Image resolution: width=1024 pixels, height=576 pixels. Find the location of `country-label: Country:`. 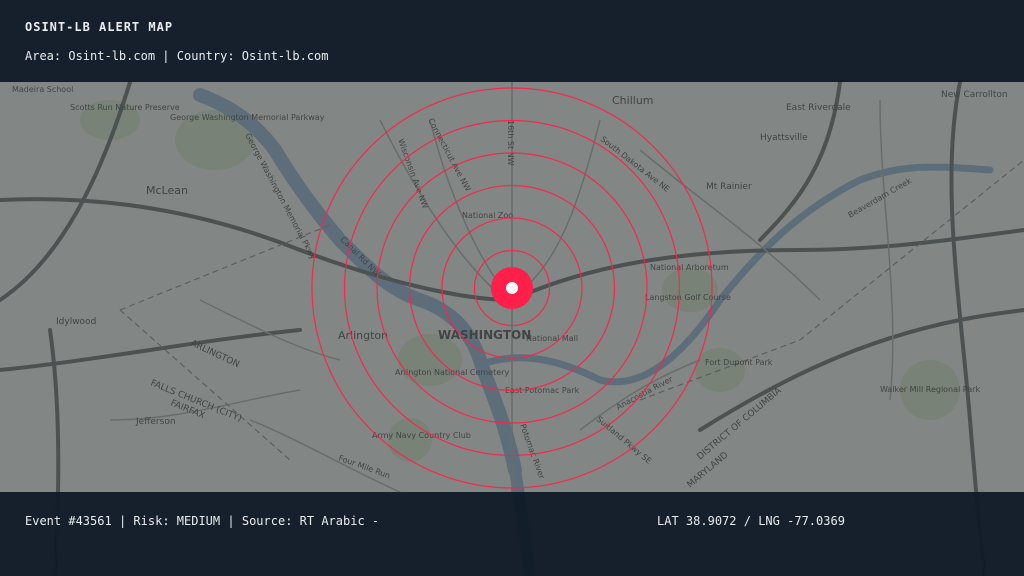

country-label: Country: is located at coordinates (205, 56).